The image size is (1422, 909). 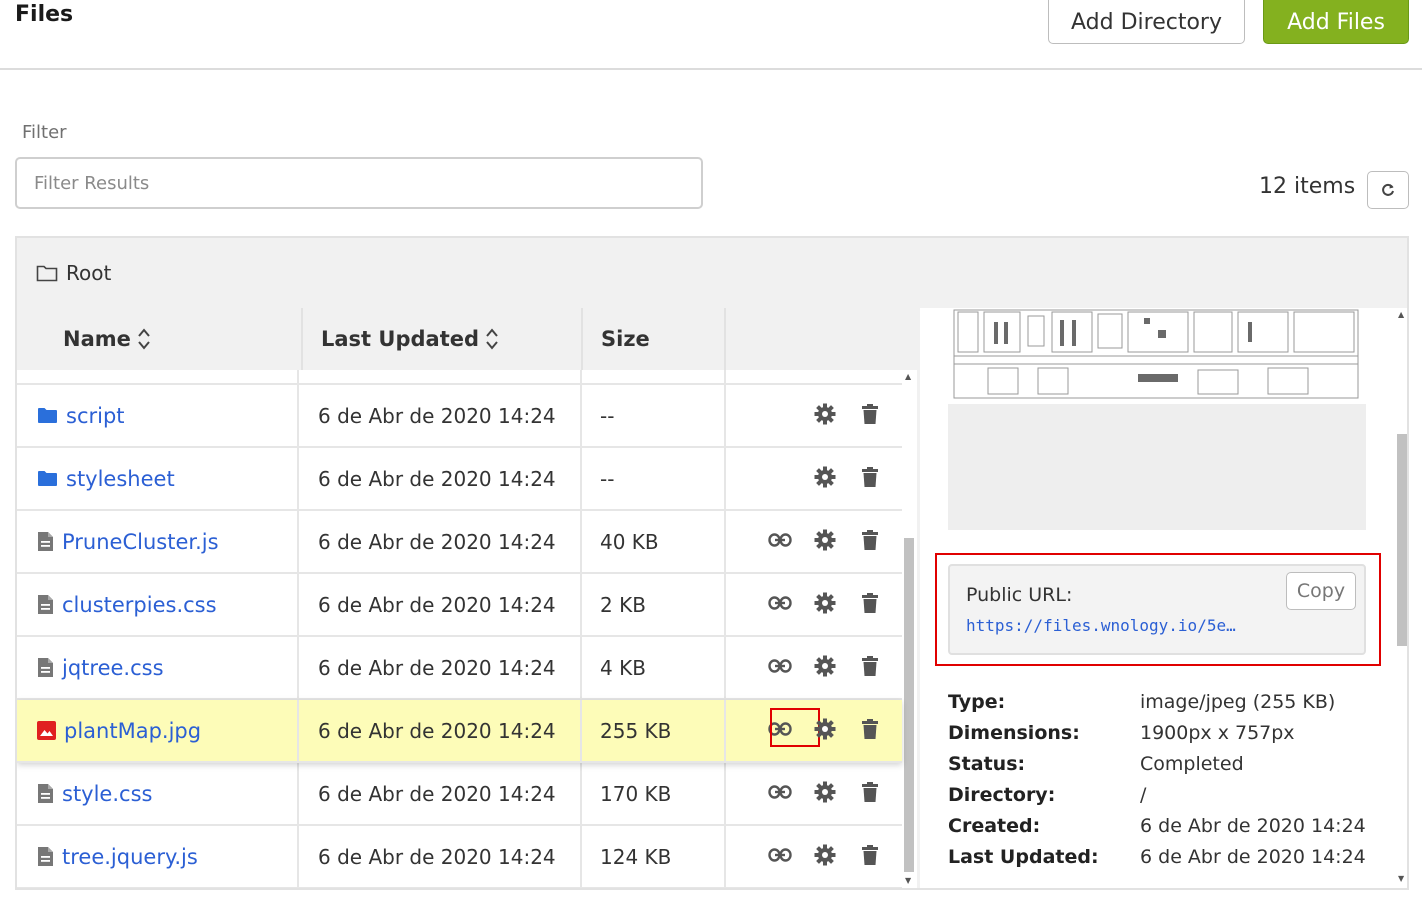 What do you see at coordinates (1238, 702) in the screenshot?
I see `metadata-value: image/jpeg (255 KB)` at bounding box center [1238, 702].